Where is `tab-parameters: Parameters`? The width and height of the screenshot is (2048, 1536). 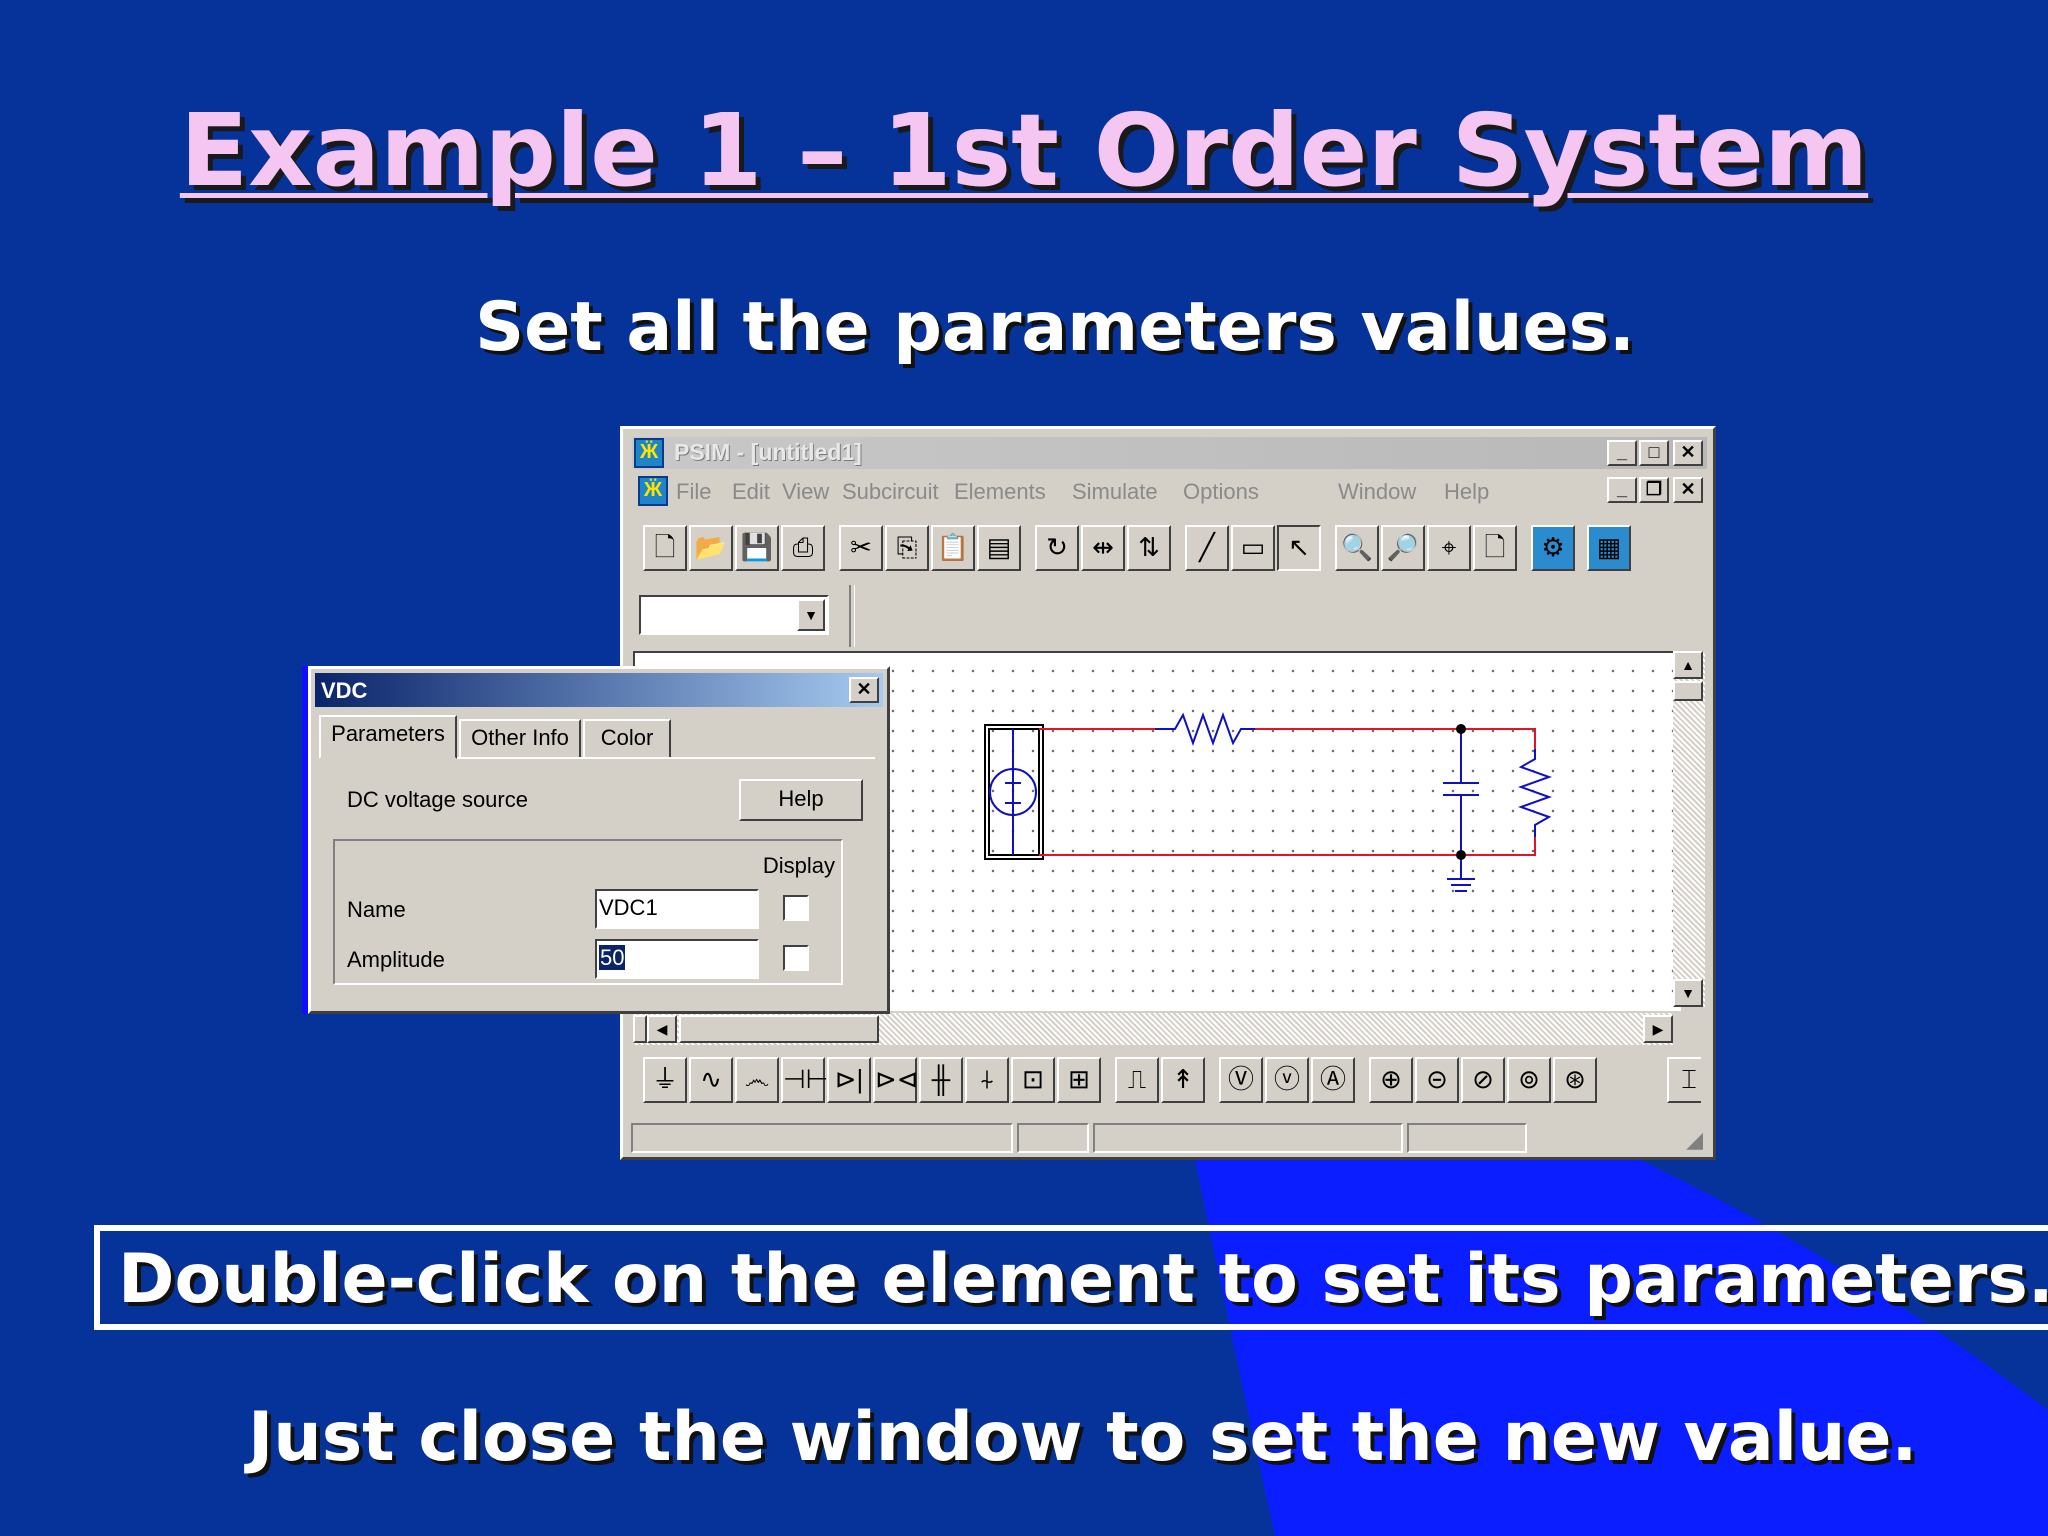 tab-parameters: Parameters is located at coordinates (388, 737).